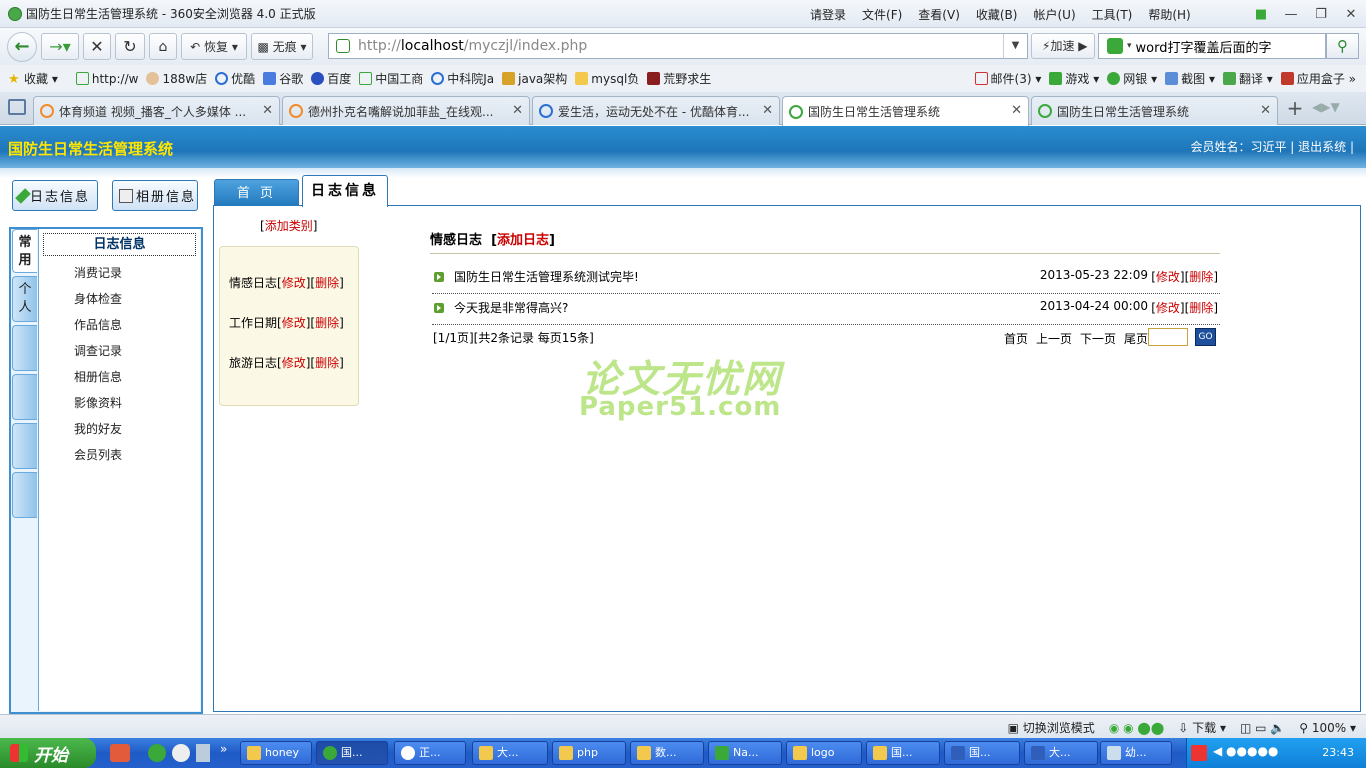 Image resolution: width=1366 pixels, height=768 pixels. What do you see at coordinates (345, 191) in the screenshot?
I see `tab-log-info: 日志信息` at bounding box center [345, 191].